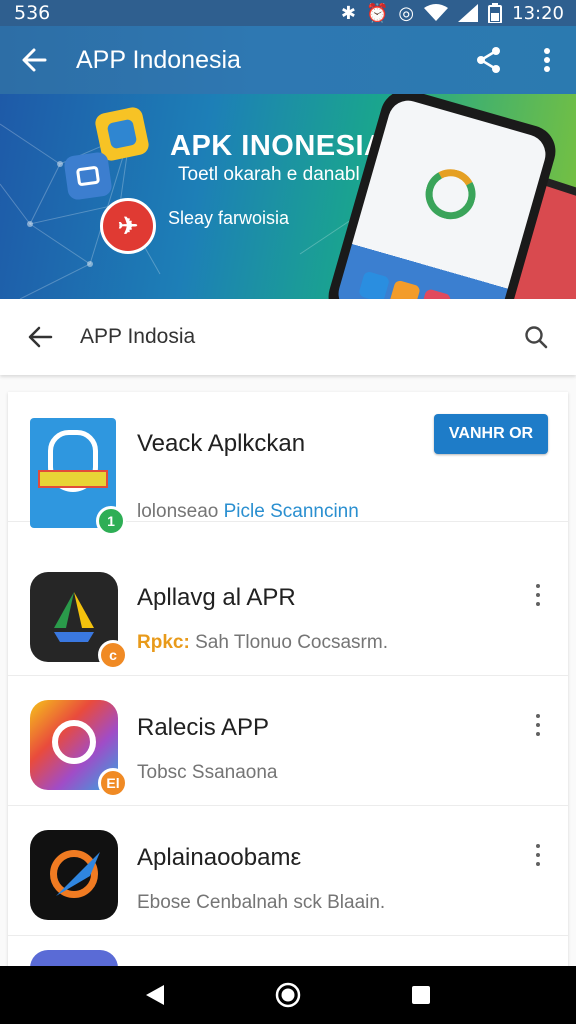  Describe the element at coordinates (128, 226) in the screenshot. I see `floating-app-icon-red: ✈` at that location.